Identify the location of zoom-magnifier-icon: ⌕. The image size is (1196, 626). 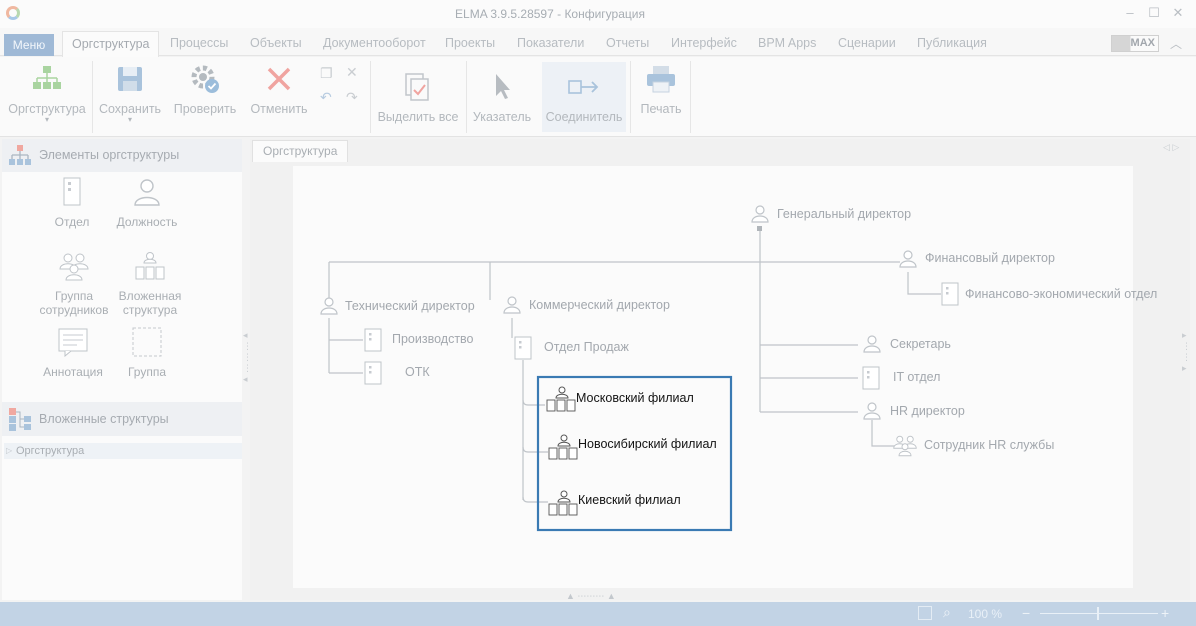
(947, 612).